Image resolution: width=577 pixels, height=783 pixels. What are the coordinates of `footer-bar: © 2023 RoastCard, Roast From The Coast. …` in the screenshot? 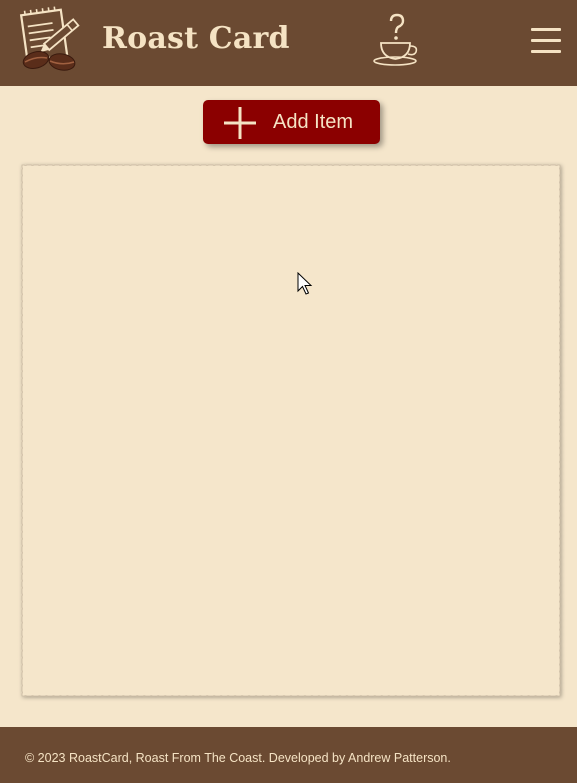 It's located at (288, 755).